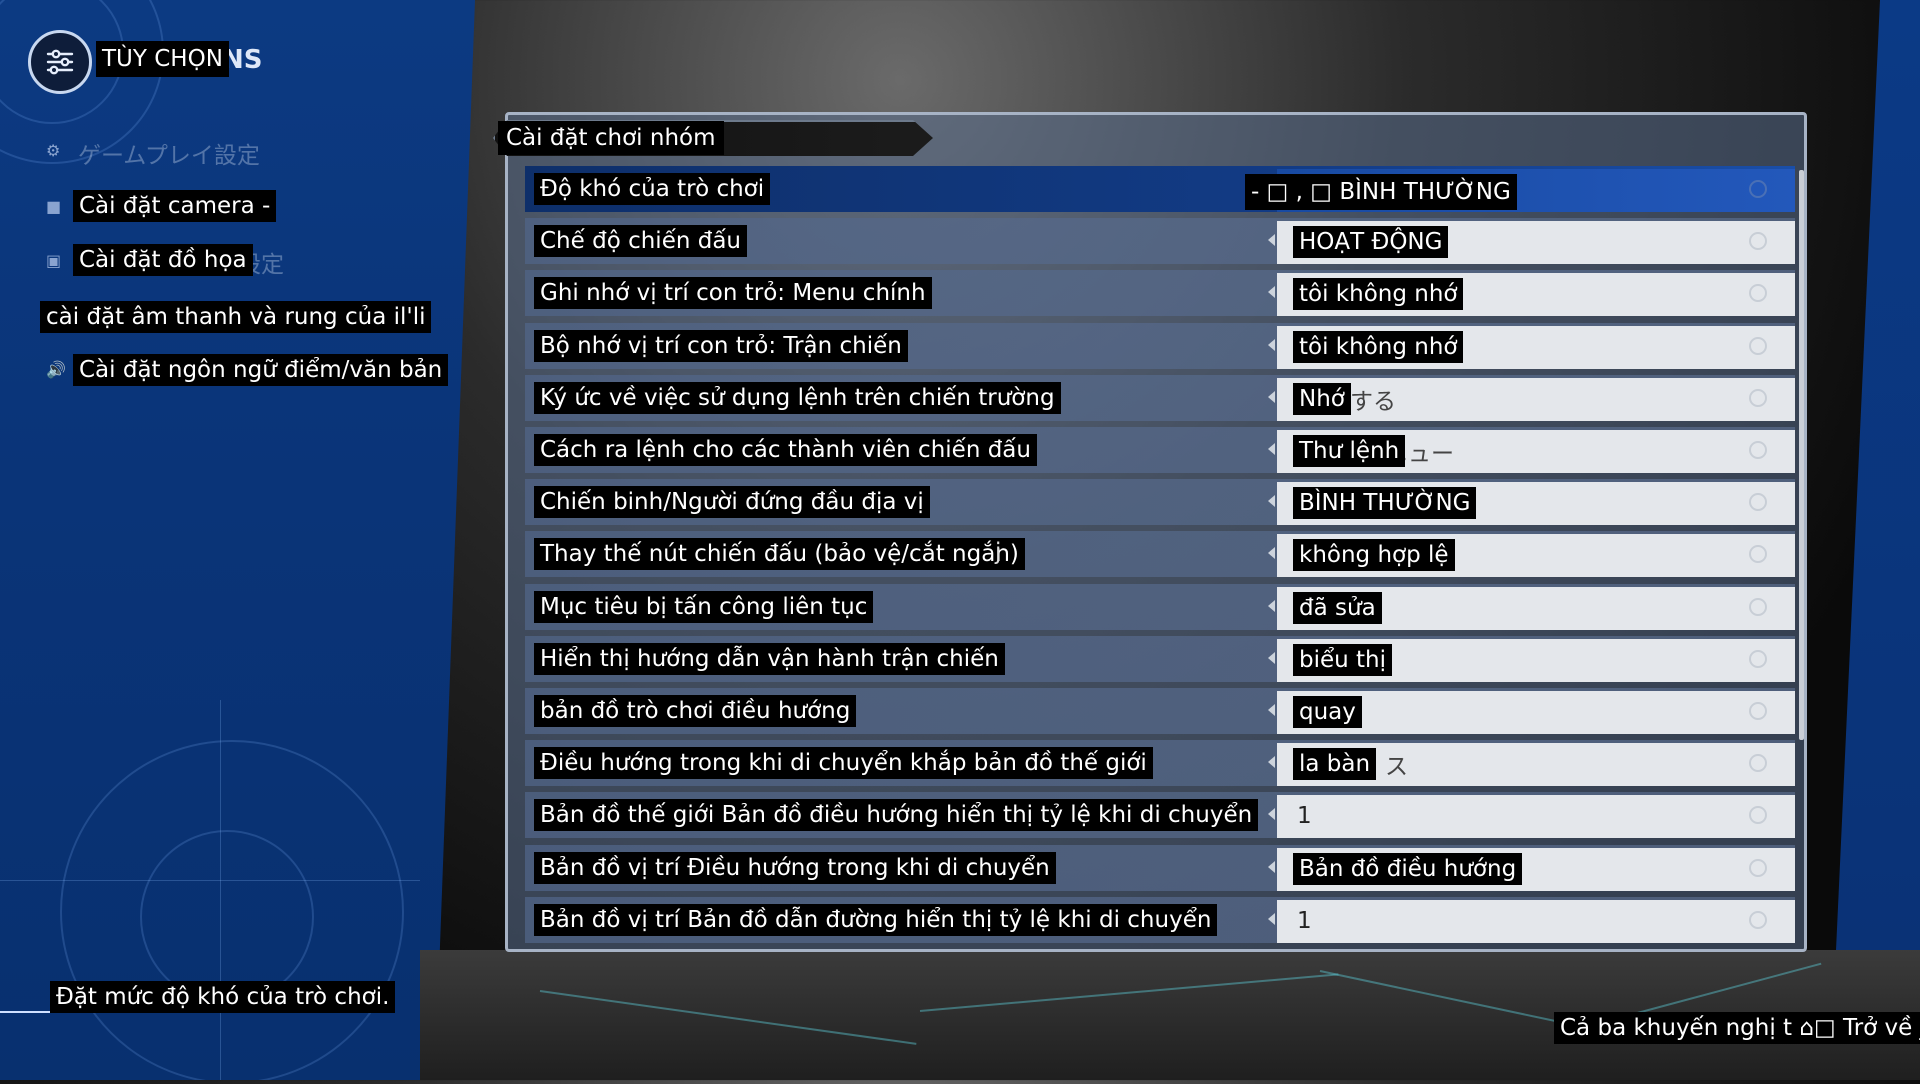 Image resolution: width=1920 pixels, height=1084 pixels. I want to click on setting-value: không hợp lệ, so click(1374, 555).